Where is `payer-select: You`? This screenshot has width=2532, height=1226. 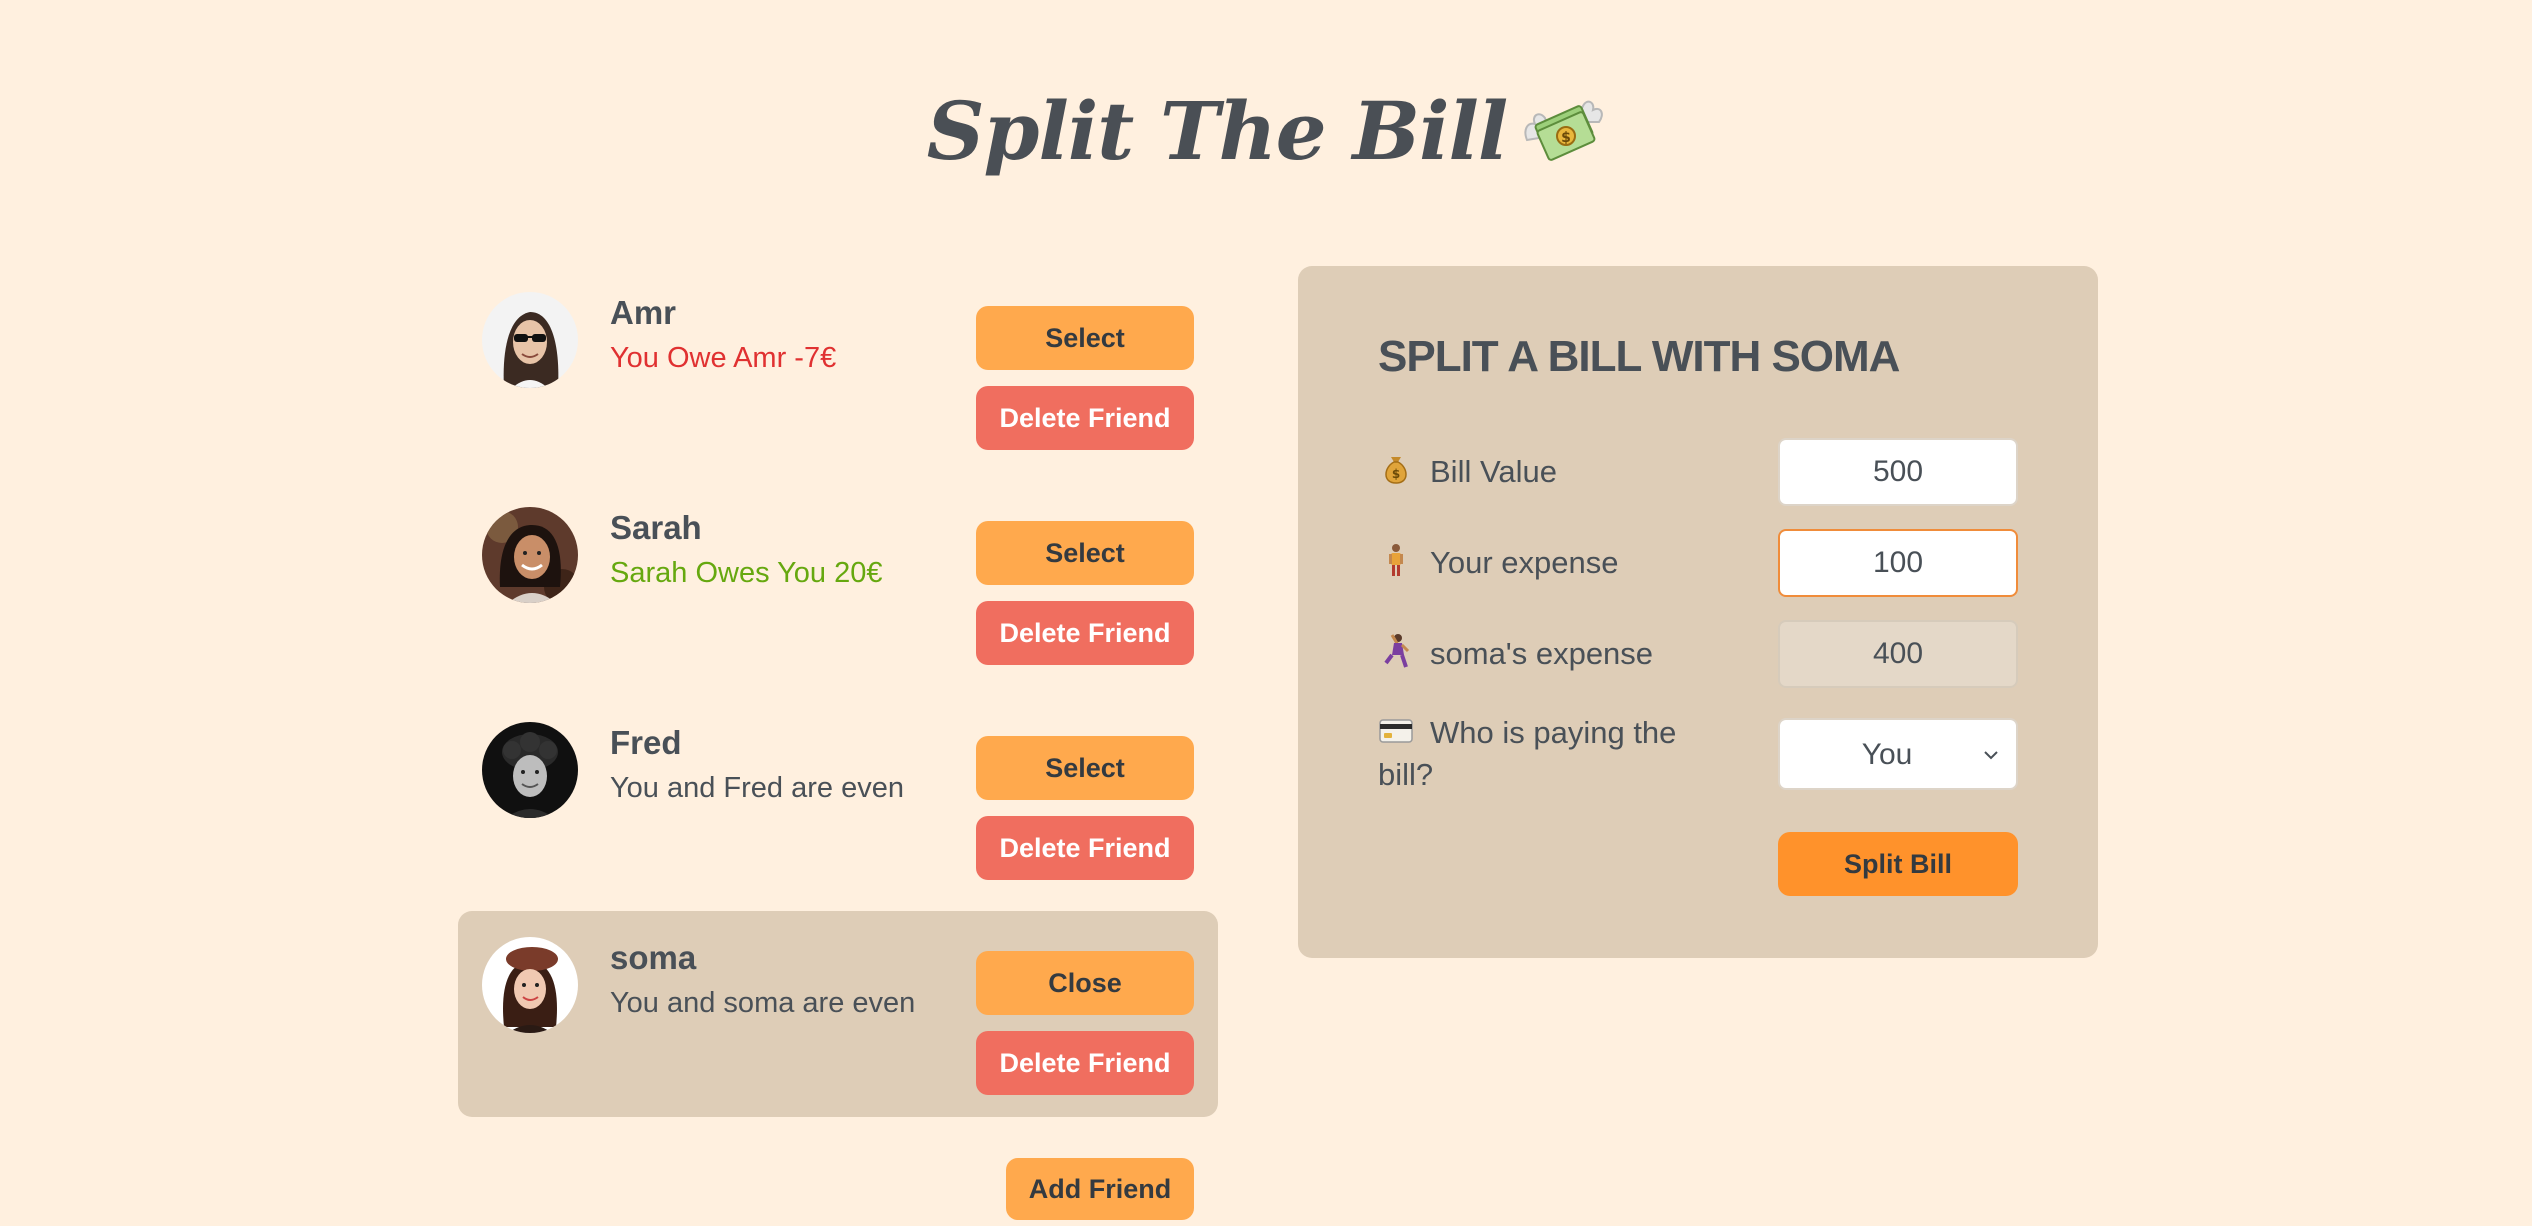
payer-select: You is located at coordinates (1898, 754).